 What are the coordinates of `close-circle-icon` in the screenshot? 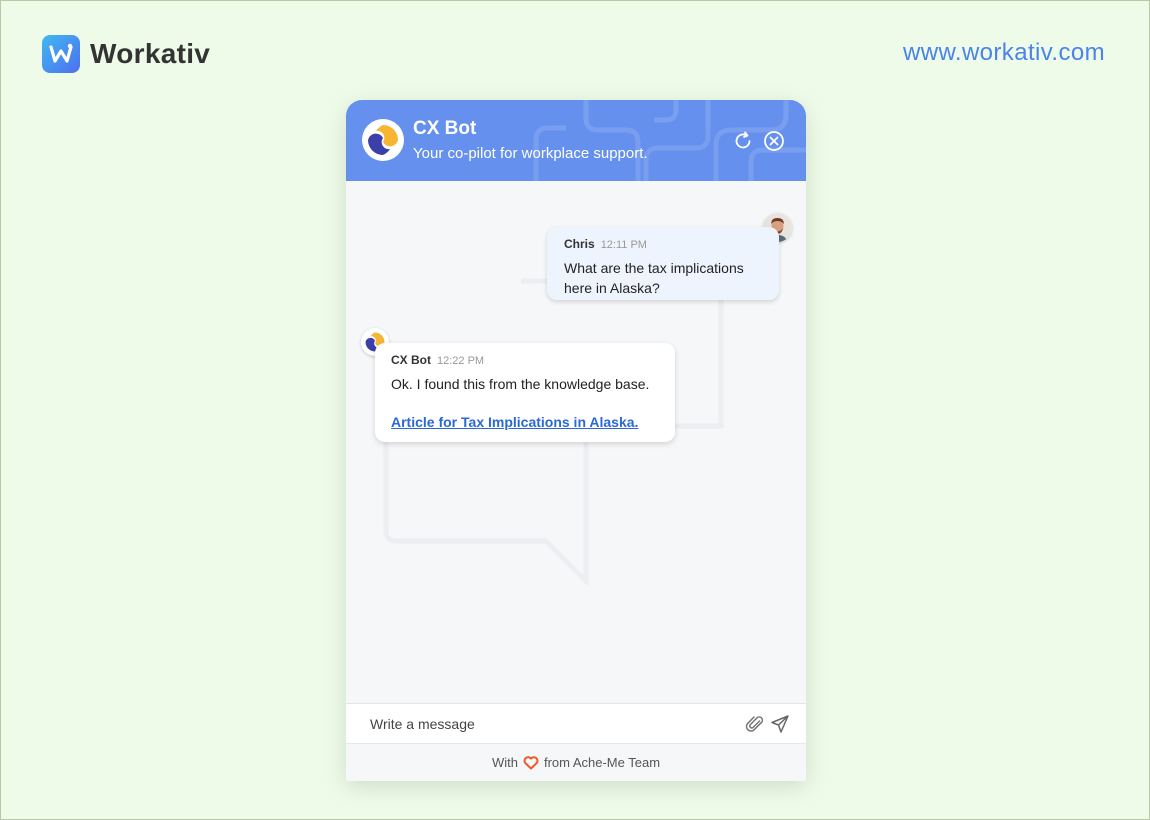 It's located at (774, 141).